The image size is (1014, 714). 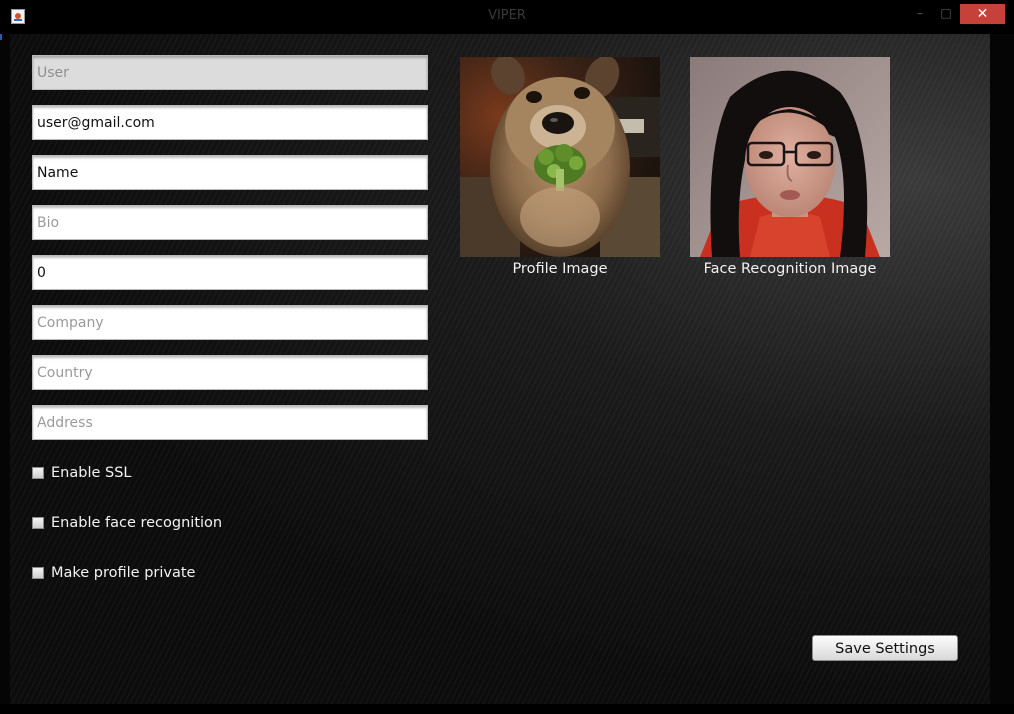 What do you see at coordinates (230, 422) in the screenshot?
I see `address-field` at bounding box center [230, 422].